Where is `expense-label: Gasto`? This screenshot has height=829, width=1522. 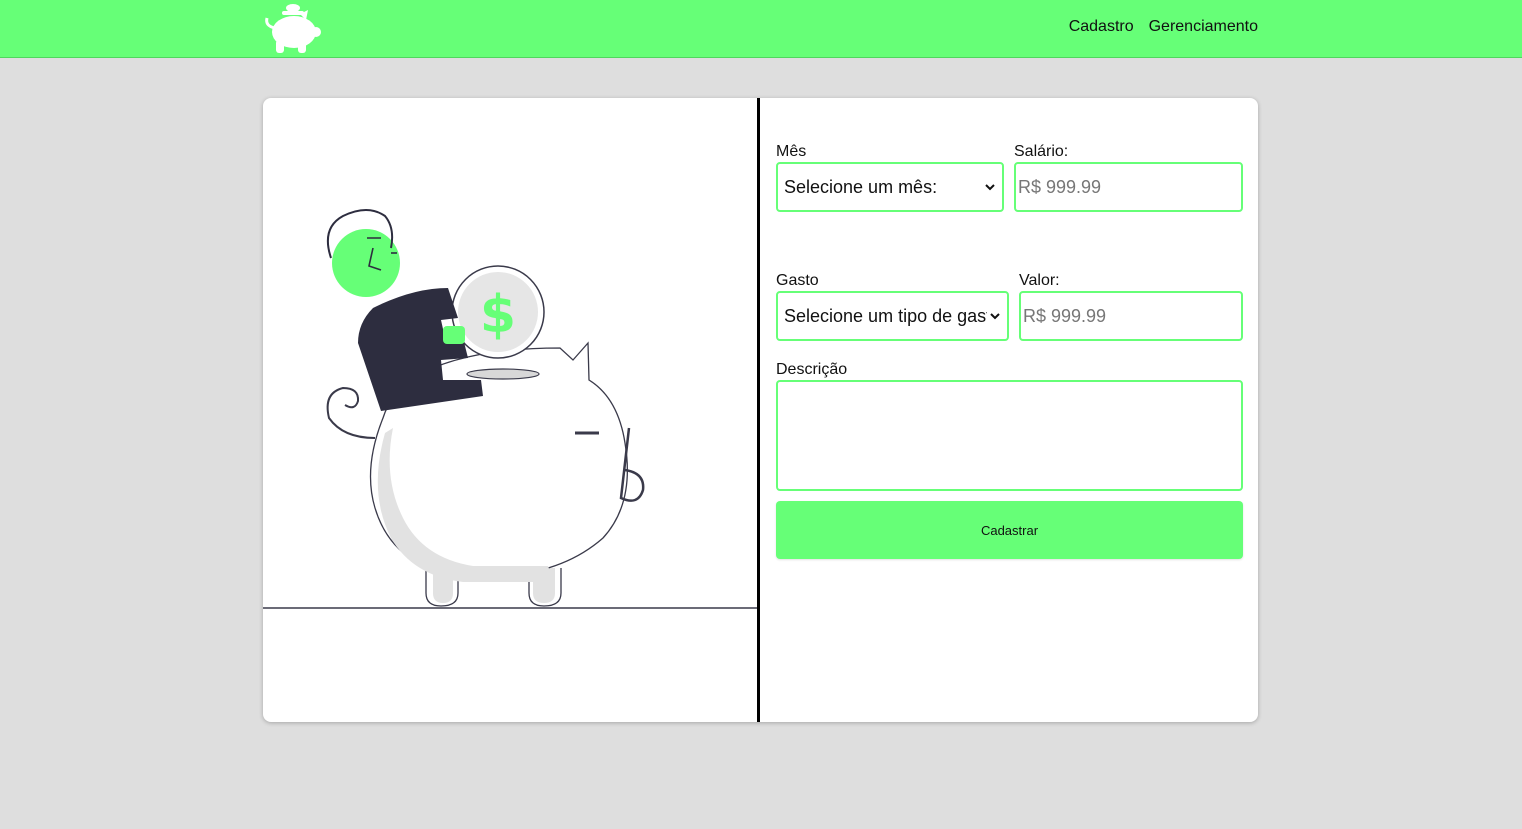
expense-label: Gasto is located at coordinates (797, 280).